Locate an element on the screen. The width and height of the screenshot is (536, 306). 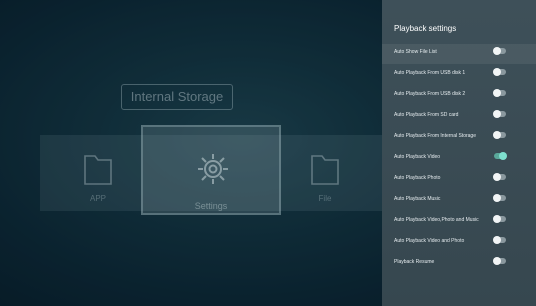
storage-title: Internal Storage is located at coordinates (177, 97).